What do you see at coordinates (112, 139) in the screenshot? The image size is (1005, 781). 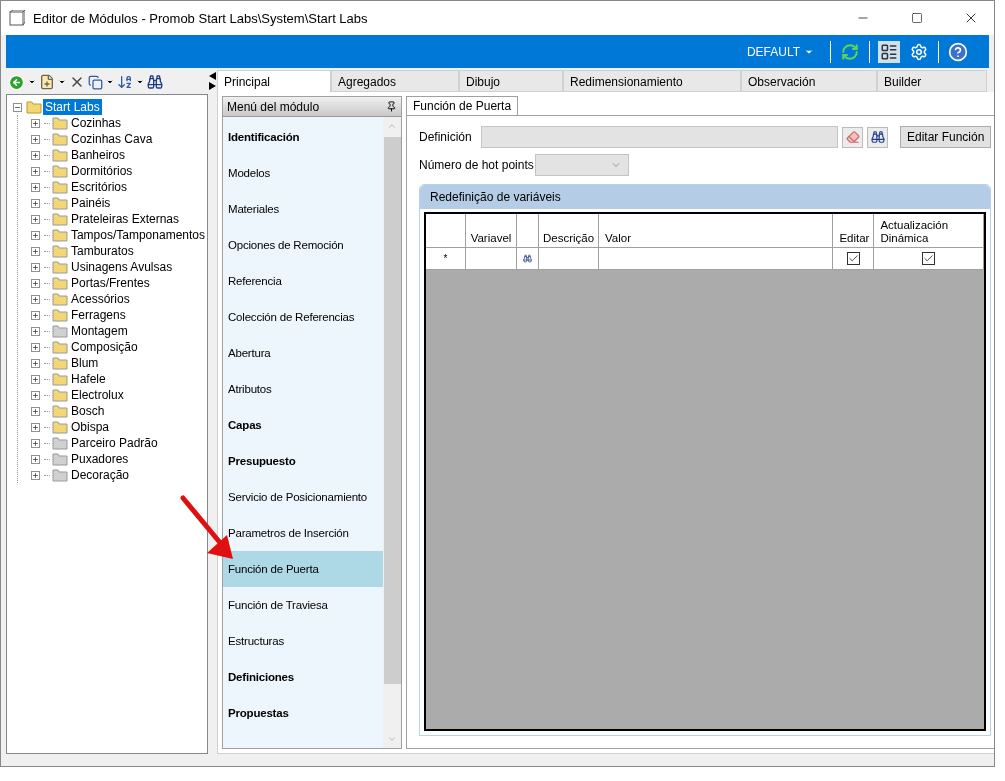 I see `tree-item: Cozinhas Cava` at bounding box center [112, 139].